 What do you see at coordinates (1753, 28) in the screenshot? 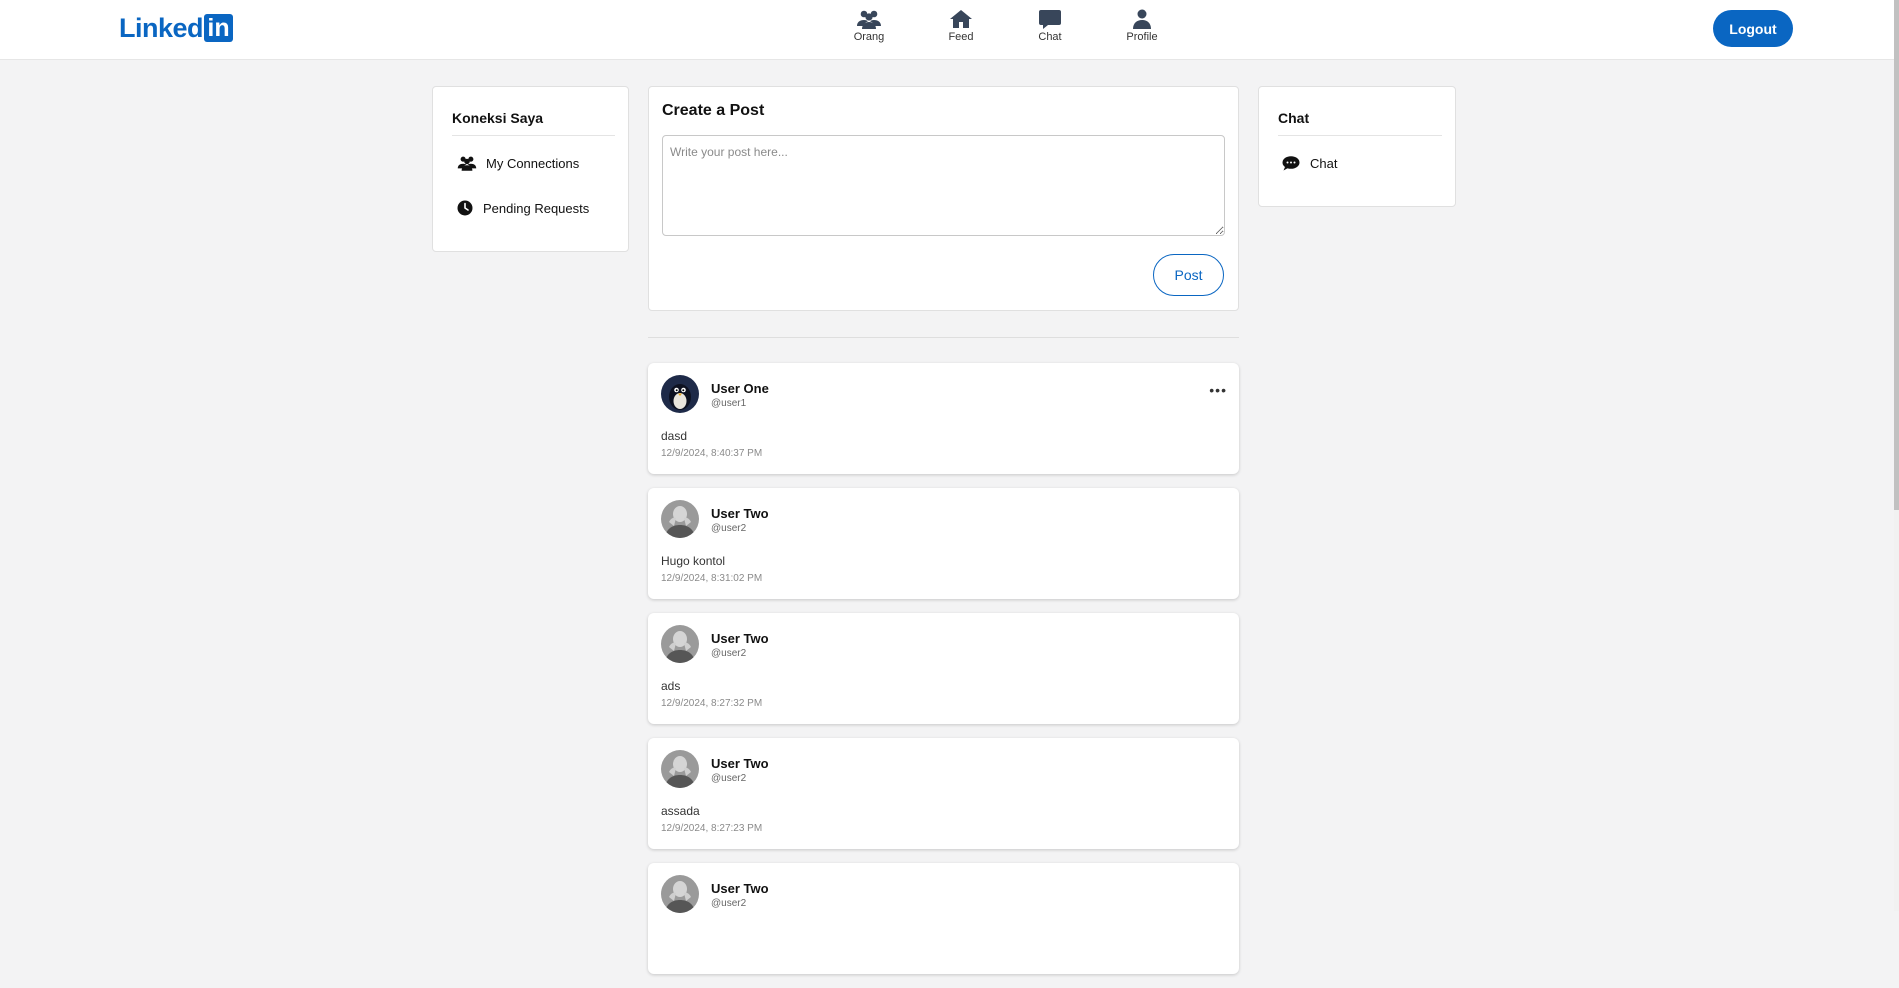
I see `logout-button: Logout` at bounding box center [1753, 28].